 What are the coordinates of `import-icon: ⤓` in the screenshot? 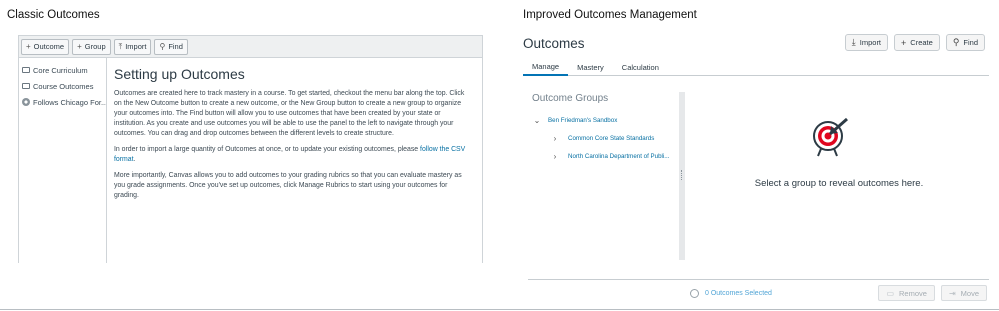 It's located at (853, 42).